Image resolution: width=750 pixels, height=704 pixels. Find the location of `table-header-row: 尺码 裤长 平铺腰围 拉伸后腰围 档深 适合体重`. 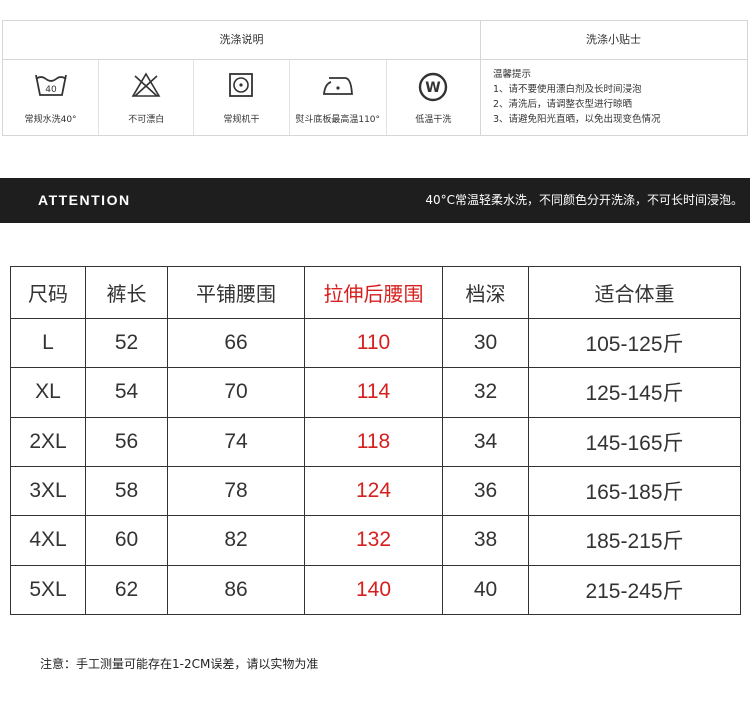

table-header-row: 尺码 裤长 平铺腰围 拉伸后腰围 档深 适合体重 is located at coordinates (375, 292).